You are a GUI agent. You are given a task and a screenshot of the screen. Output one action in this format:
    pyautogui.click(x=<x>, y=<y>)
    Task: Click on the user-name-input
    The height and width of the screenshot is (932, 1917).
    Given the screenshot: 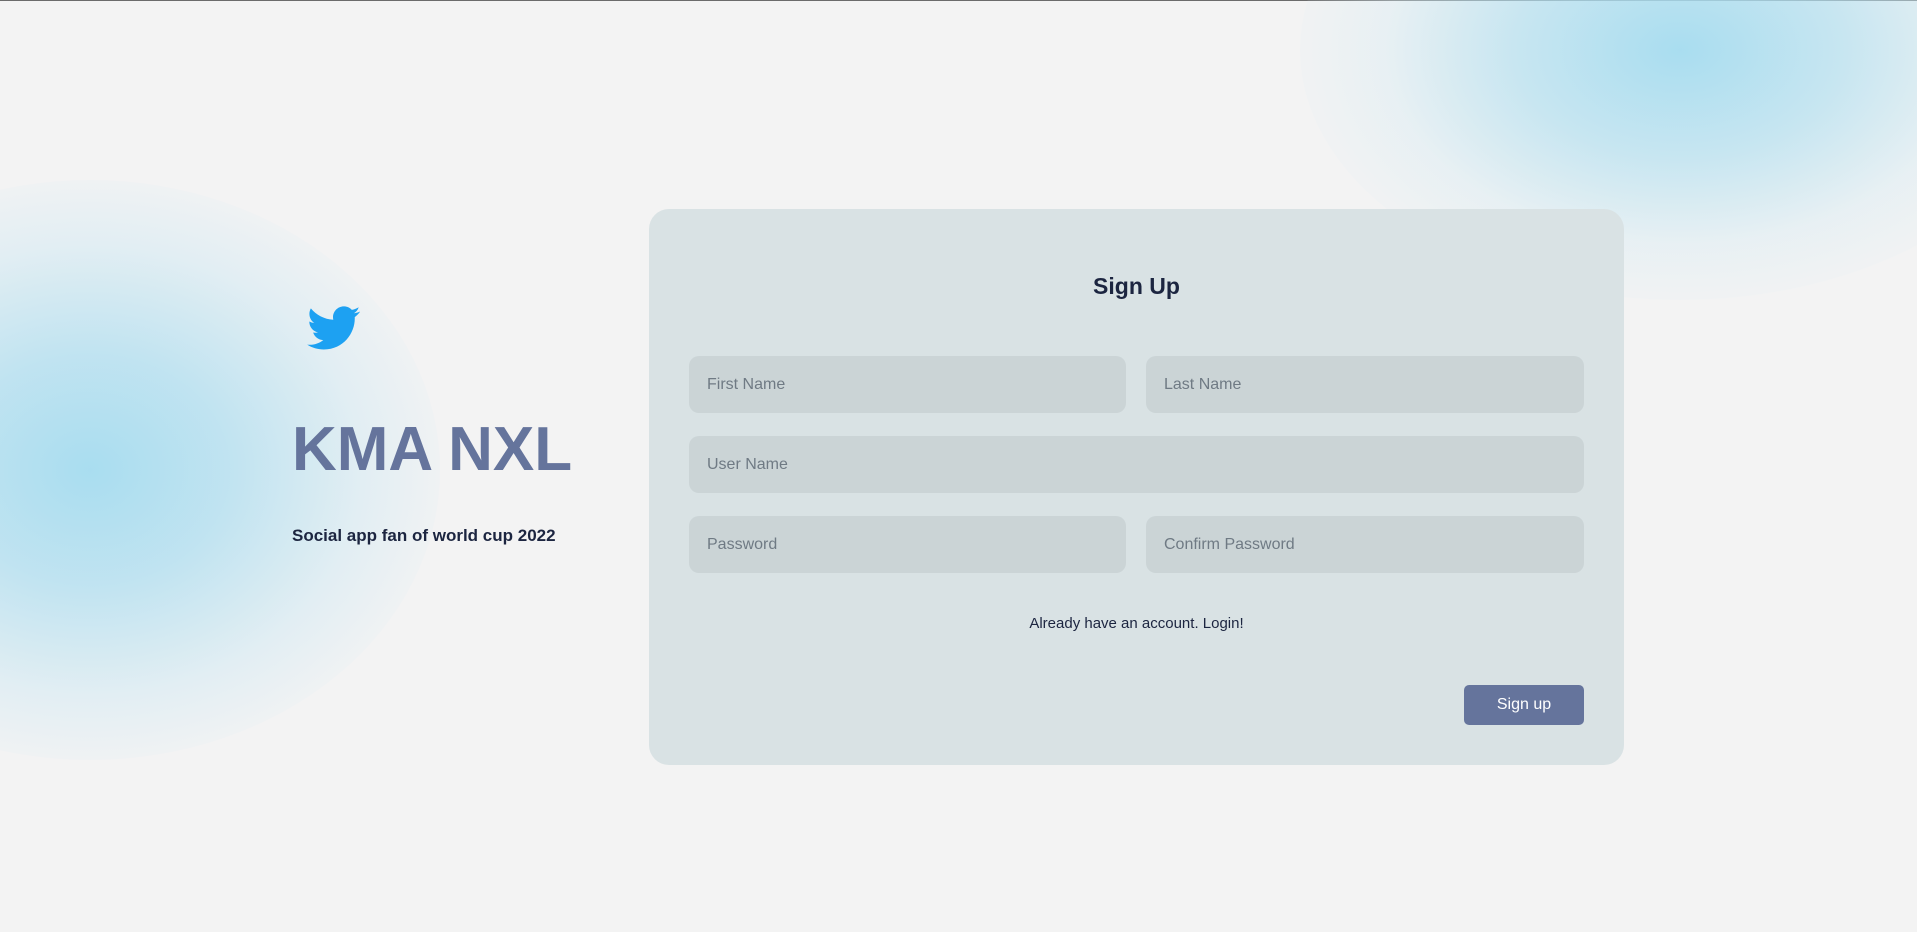 What is the action you would take?
    pyautogui.click(x=1136, y=464)
    